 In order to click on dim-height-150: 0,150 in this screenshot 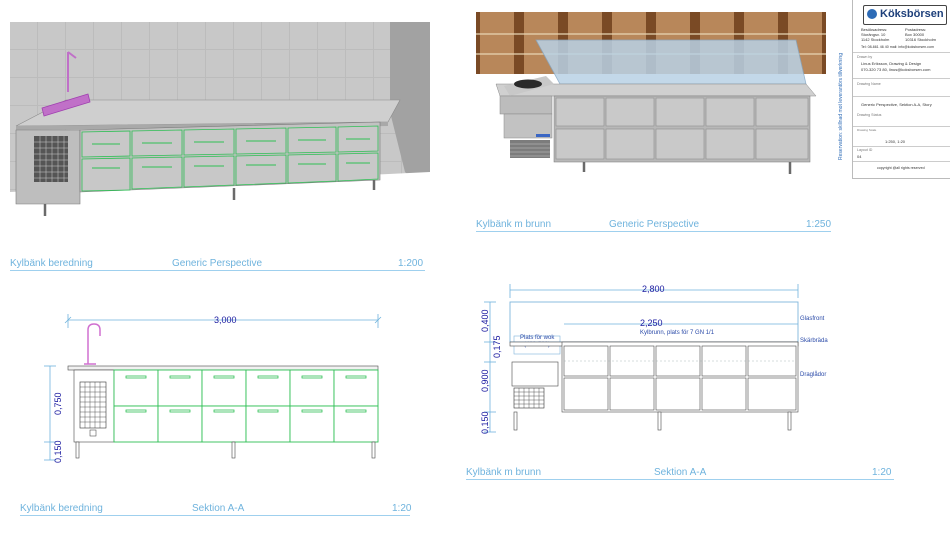, I will do `click(58, 451)`.